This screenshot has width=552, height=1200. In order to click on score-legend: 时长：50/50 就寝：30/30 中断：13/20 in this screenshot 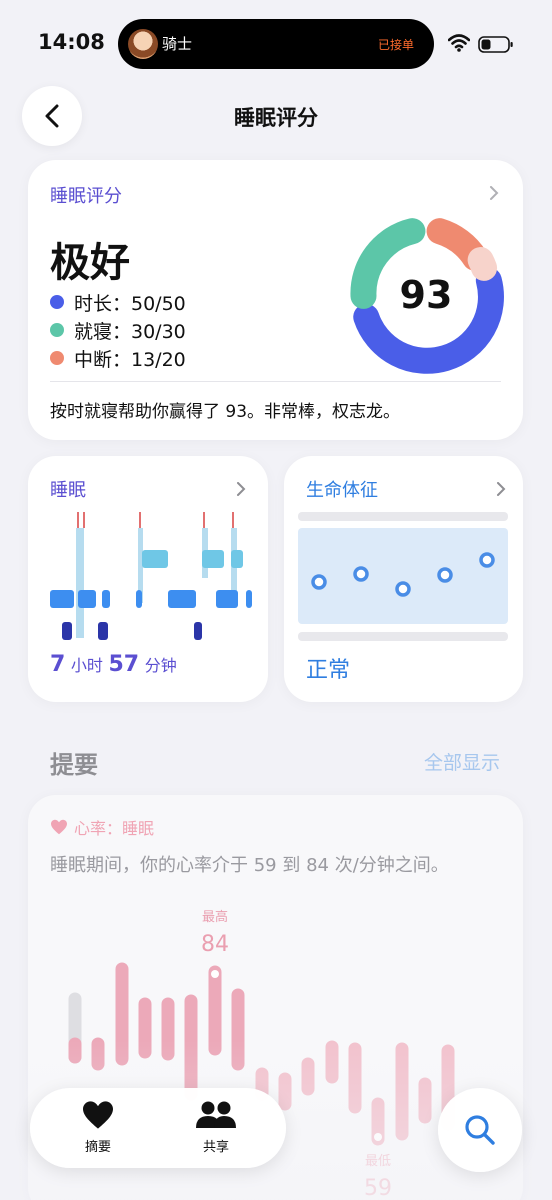, I will do `click(118, 330)`.